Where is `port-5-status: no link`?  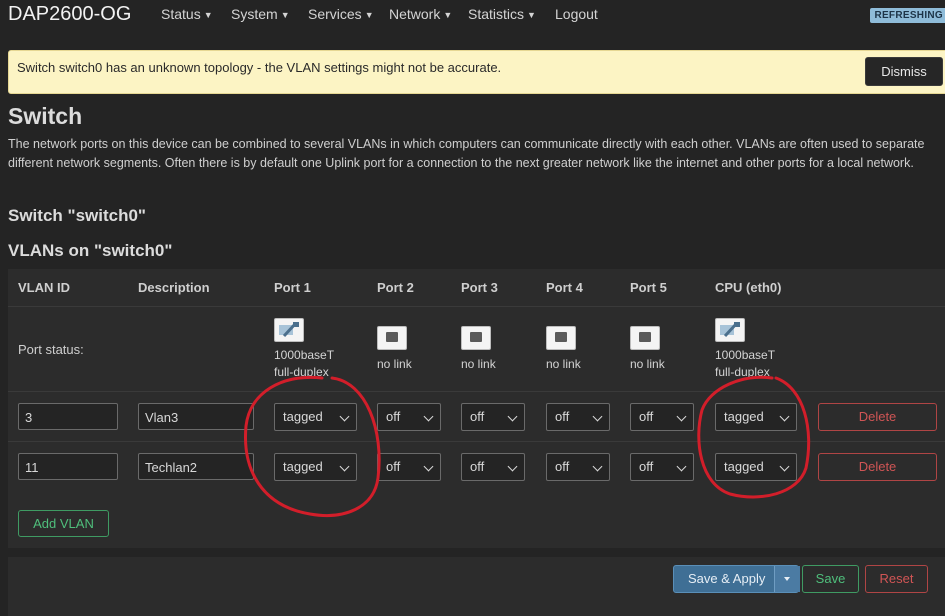 port-5-status: no link is located at coordinates (647, 364).